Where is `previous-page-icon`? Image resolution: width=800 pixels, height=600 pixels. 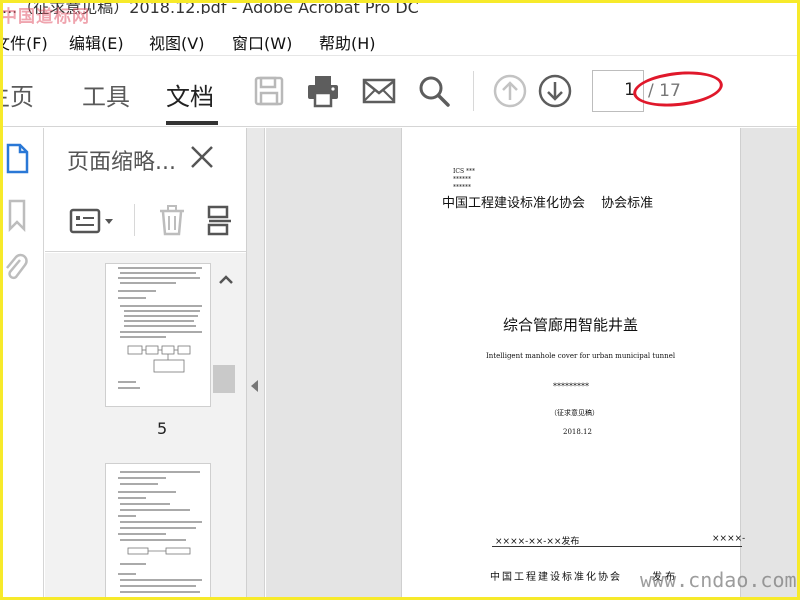 previous-page-icon is located at coordinates (510, 91).